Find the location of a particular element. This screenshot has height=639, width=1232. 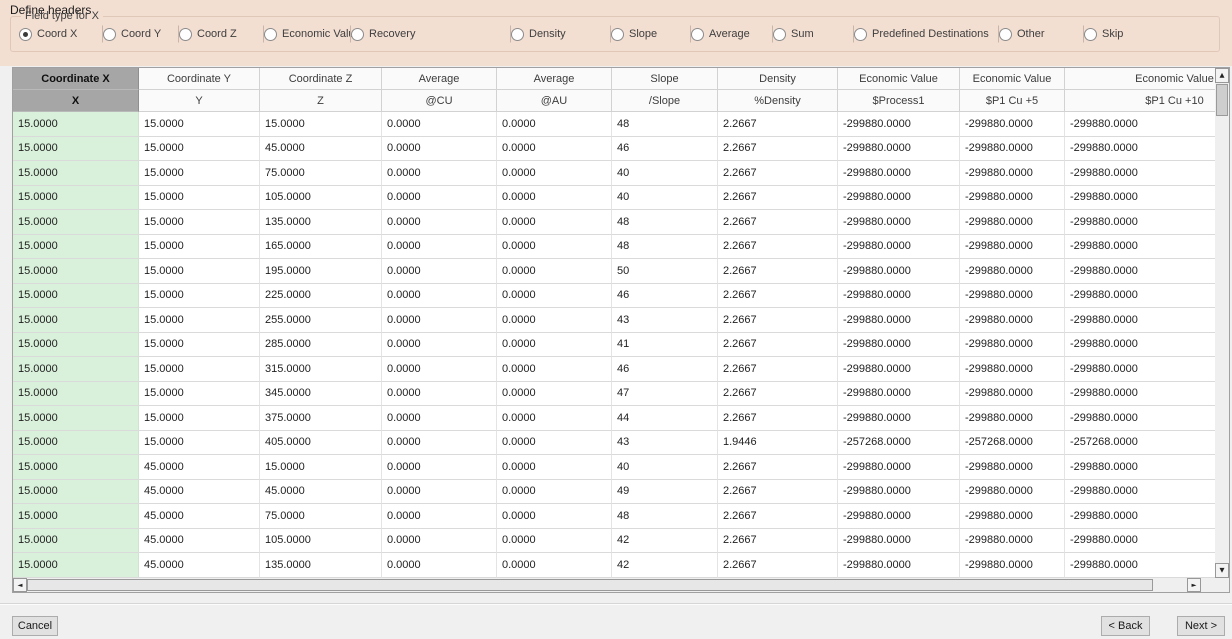

vertical-scroll-thumb is located at coordinates (1222, 100).